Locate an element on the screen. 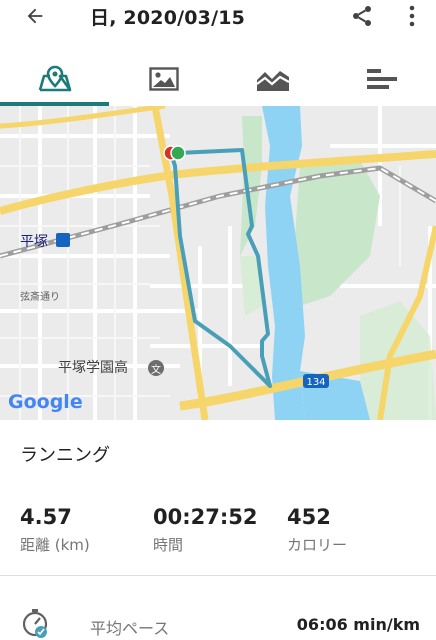 The image size is (436, 640). tab-photos is located at coordinates (163, 79).